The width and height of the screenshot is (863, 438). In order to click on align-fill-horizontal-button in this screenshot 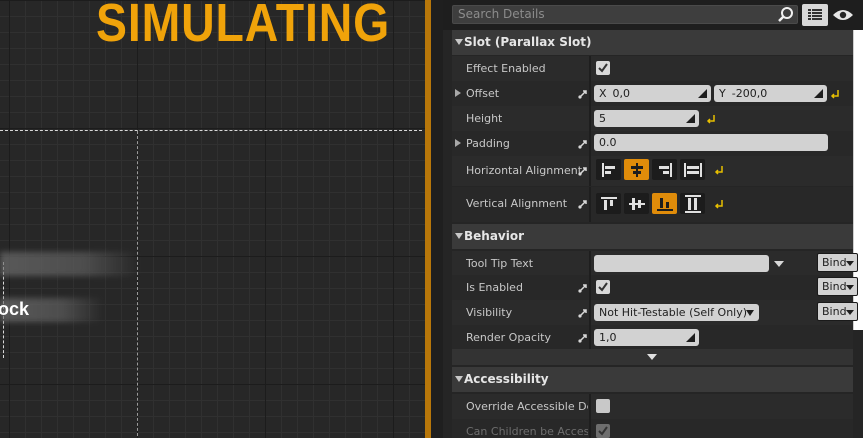, I will do `click(692, 169)`.